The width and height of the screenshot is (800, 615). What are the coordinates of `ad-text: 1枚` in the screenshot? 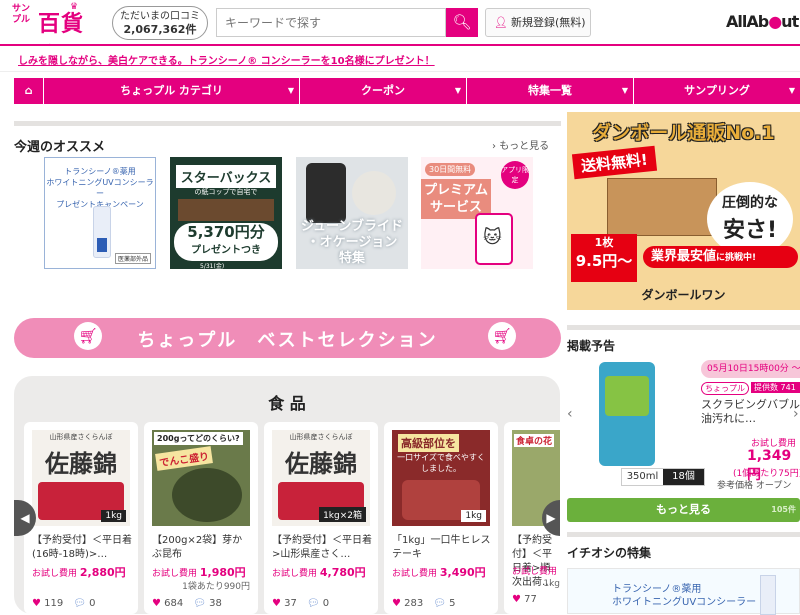 It's located at (604, 242).